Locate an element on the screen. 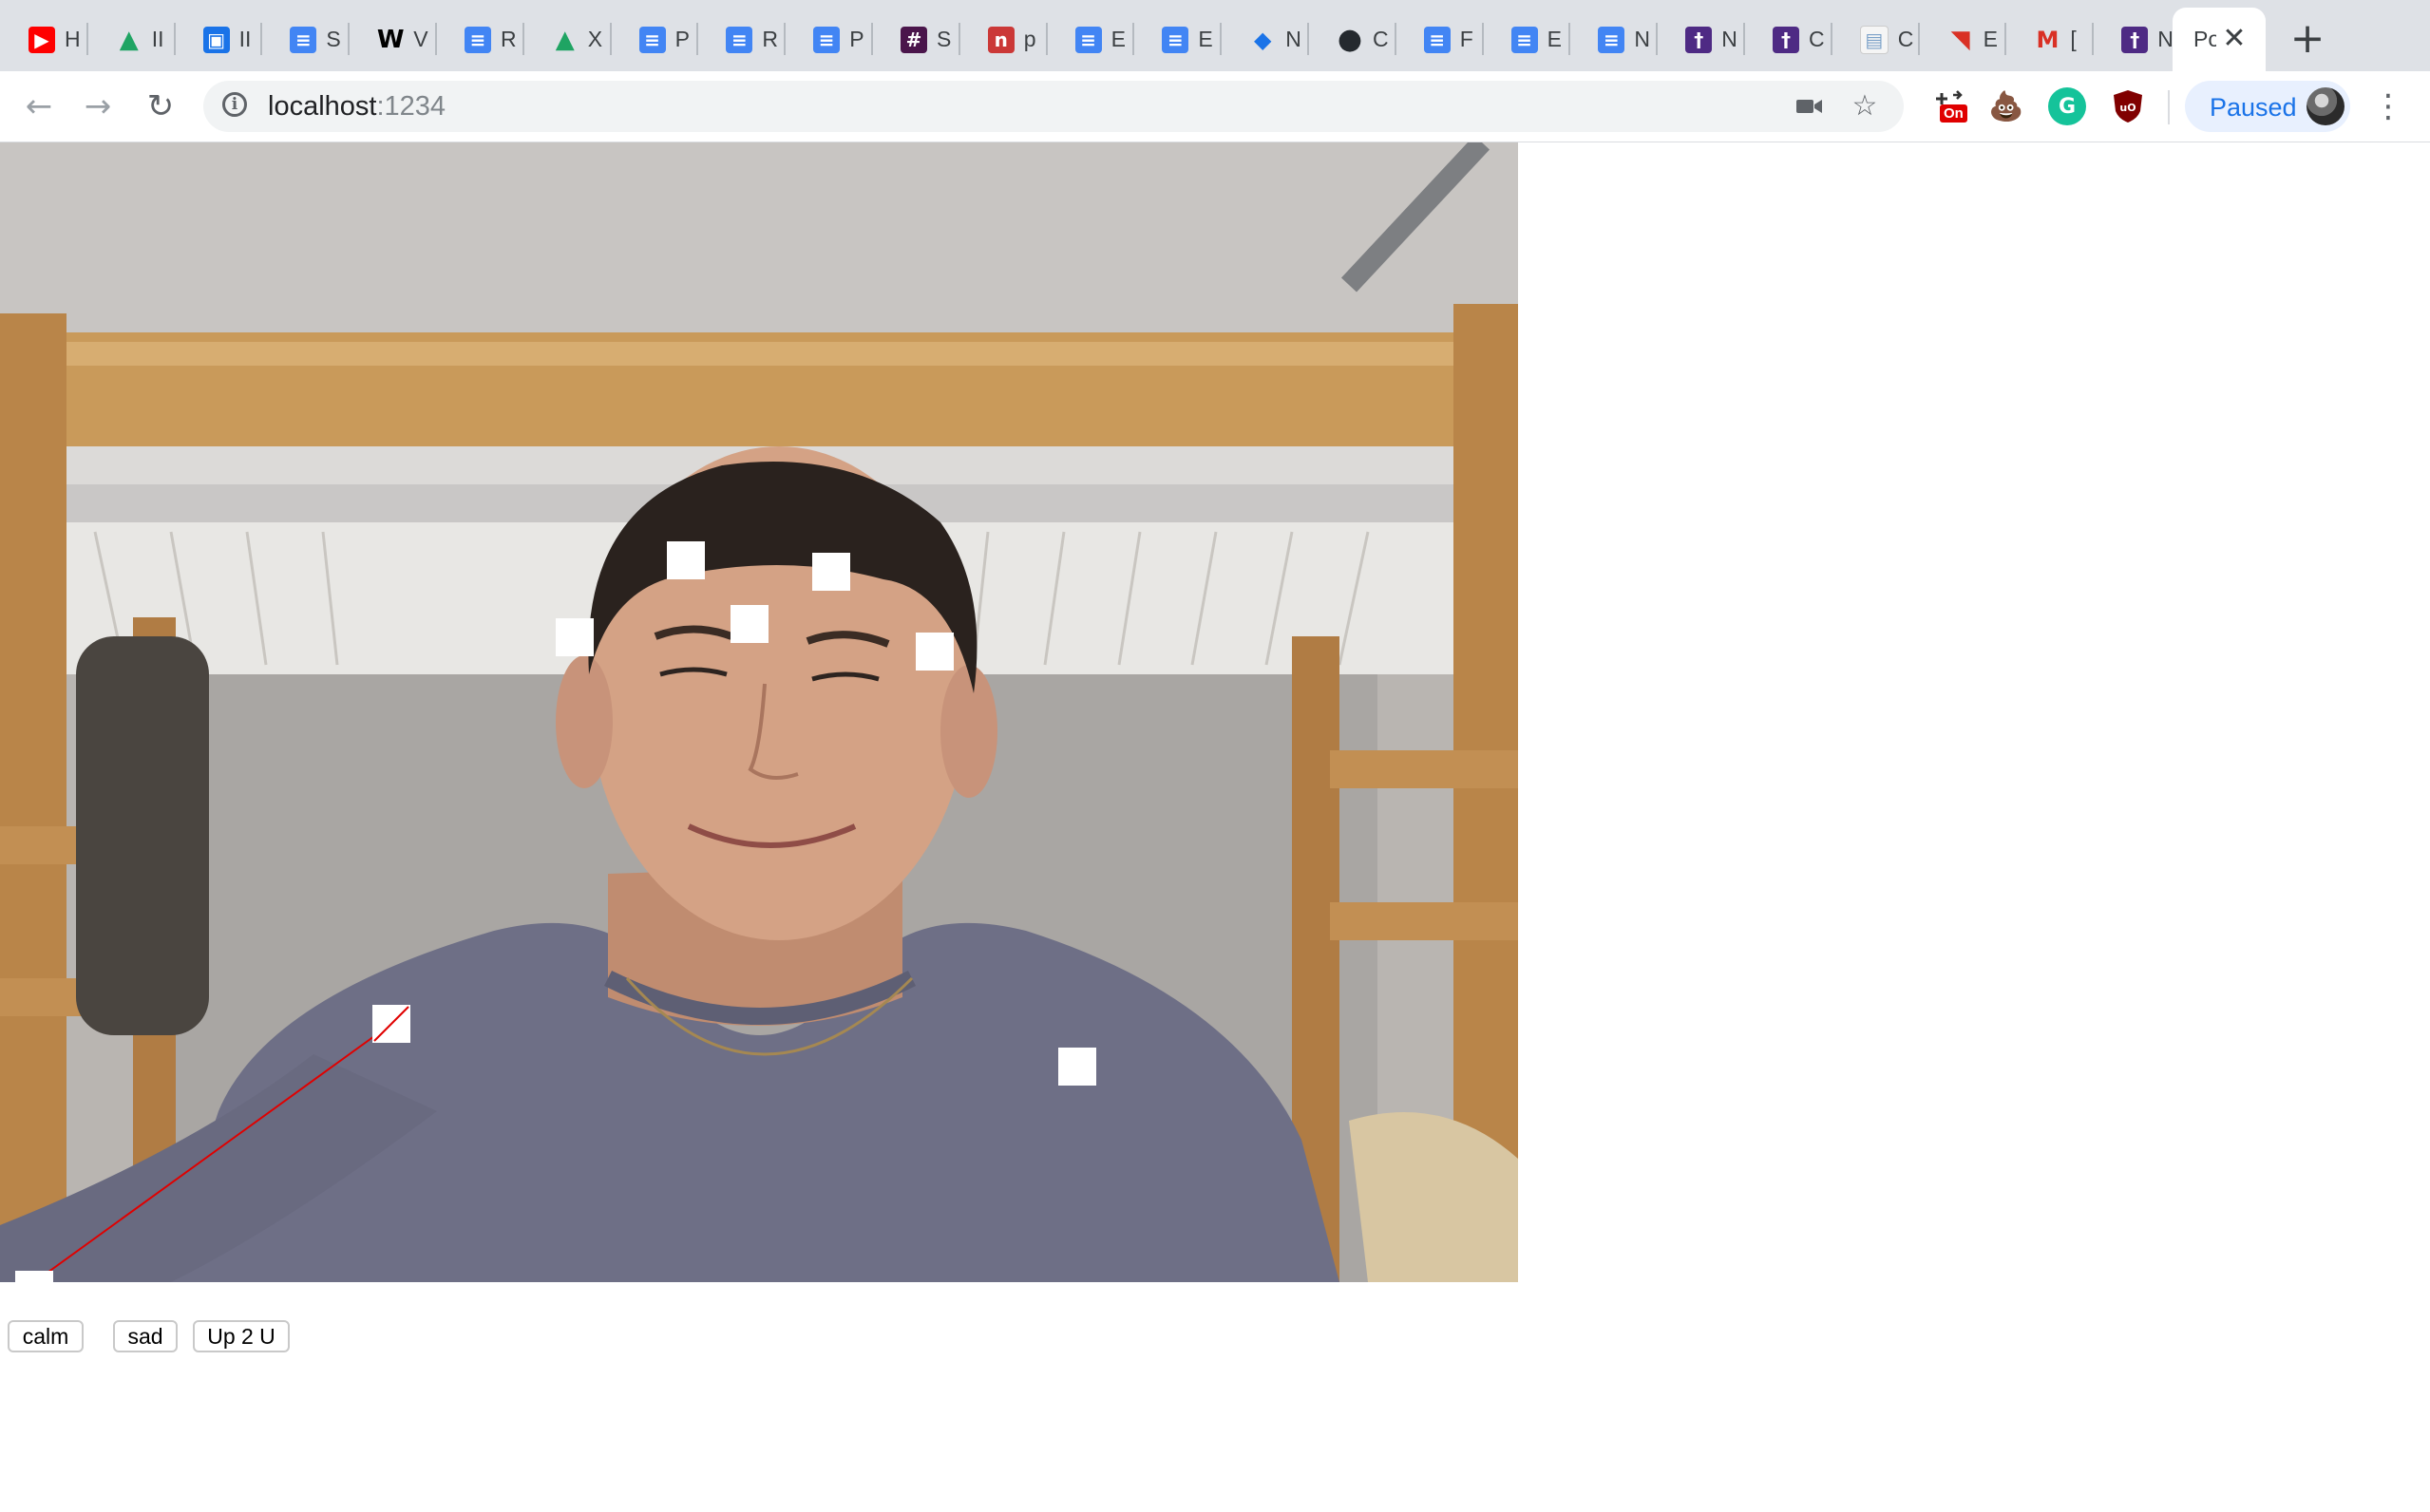  reload-button: ↻ is located at coordinates (160, 107).